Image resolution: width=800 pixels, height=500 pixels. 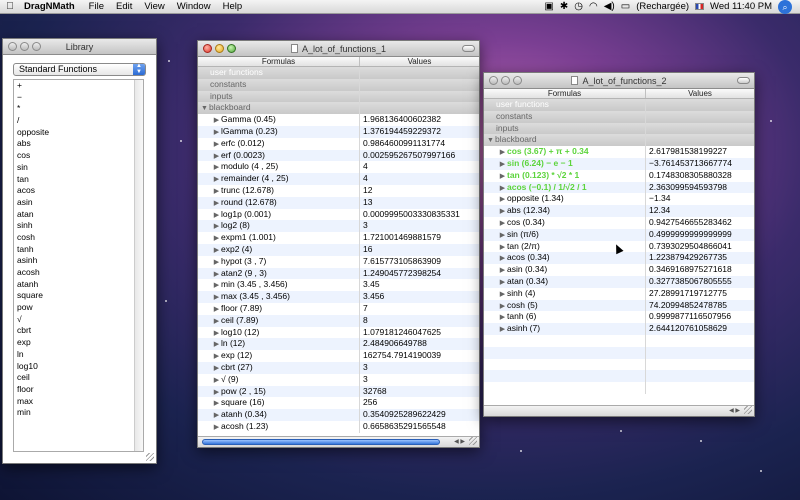 I want to click on table-row: ▶ √ (9) 3, so click(x=338, y=379).